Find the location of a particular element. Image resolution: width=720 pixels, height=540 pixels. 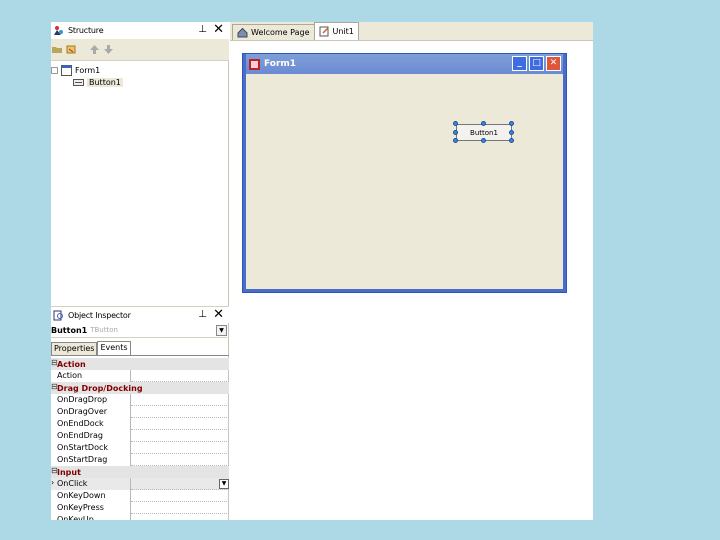

tab-events: Events is located at coordinates (114, 348).